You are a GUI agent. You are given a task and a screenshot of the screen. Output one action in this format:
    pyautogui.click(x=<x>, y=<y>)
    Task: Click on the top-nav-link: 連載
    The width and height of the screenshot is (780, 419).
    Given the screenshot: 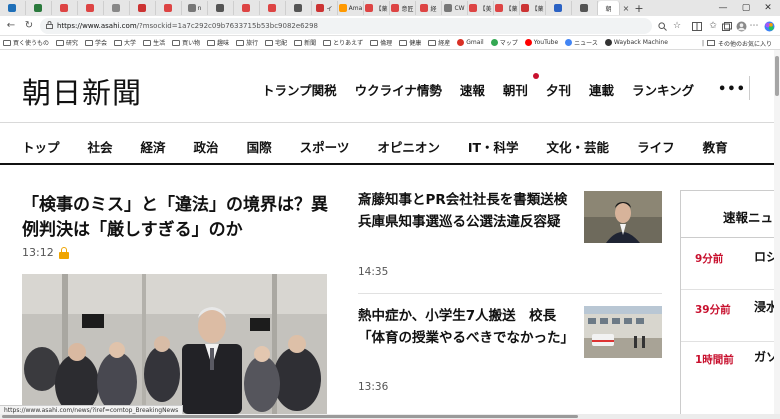 What is the action you would take?
    pyautogui.click(x=601, y=89)
    